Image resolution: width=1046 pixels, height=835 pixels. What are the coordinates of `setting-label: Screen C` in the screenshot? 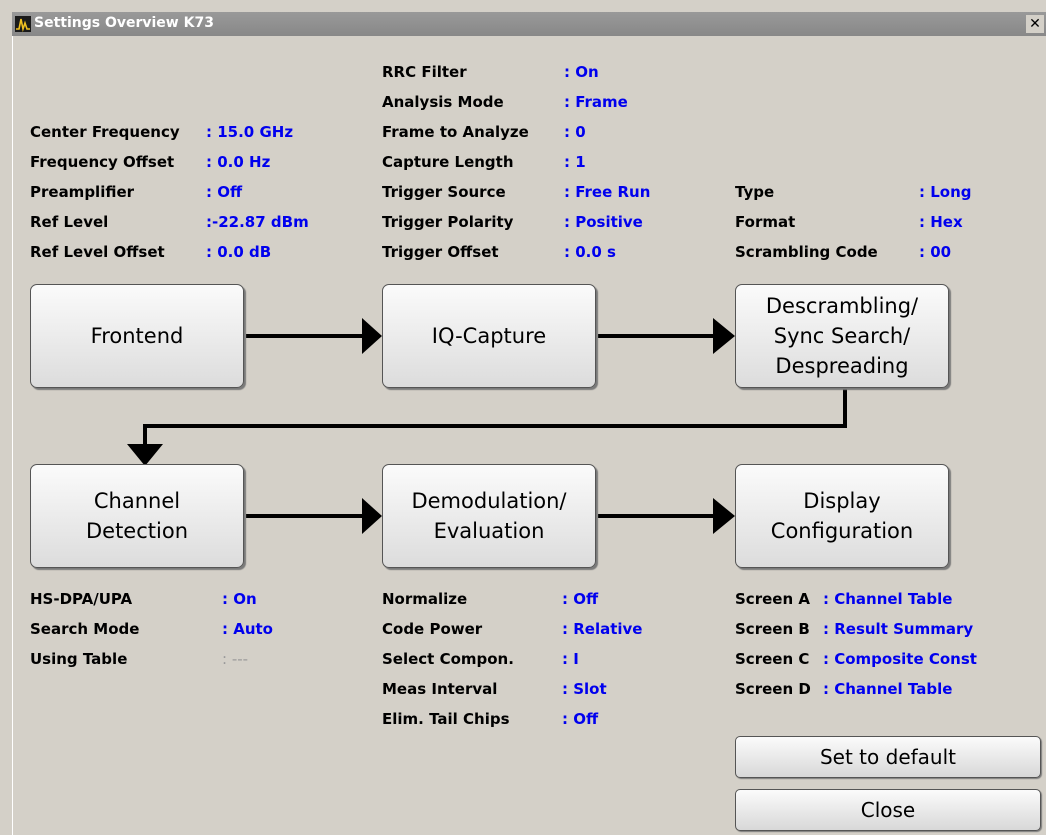 It's located at (772, 659).